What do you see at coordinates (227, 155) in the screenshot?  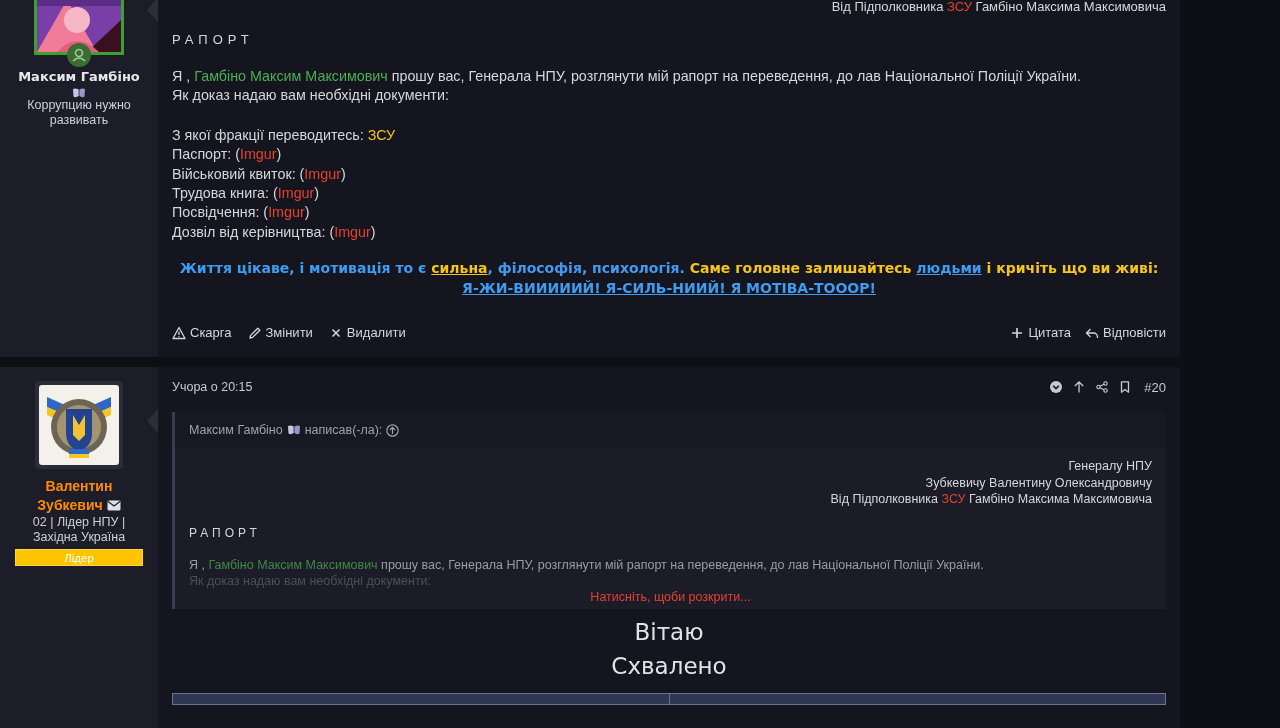 I see `text-line: Паспорт: (Imgur)` at bounding box center [227, 155].